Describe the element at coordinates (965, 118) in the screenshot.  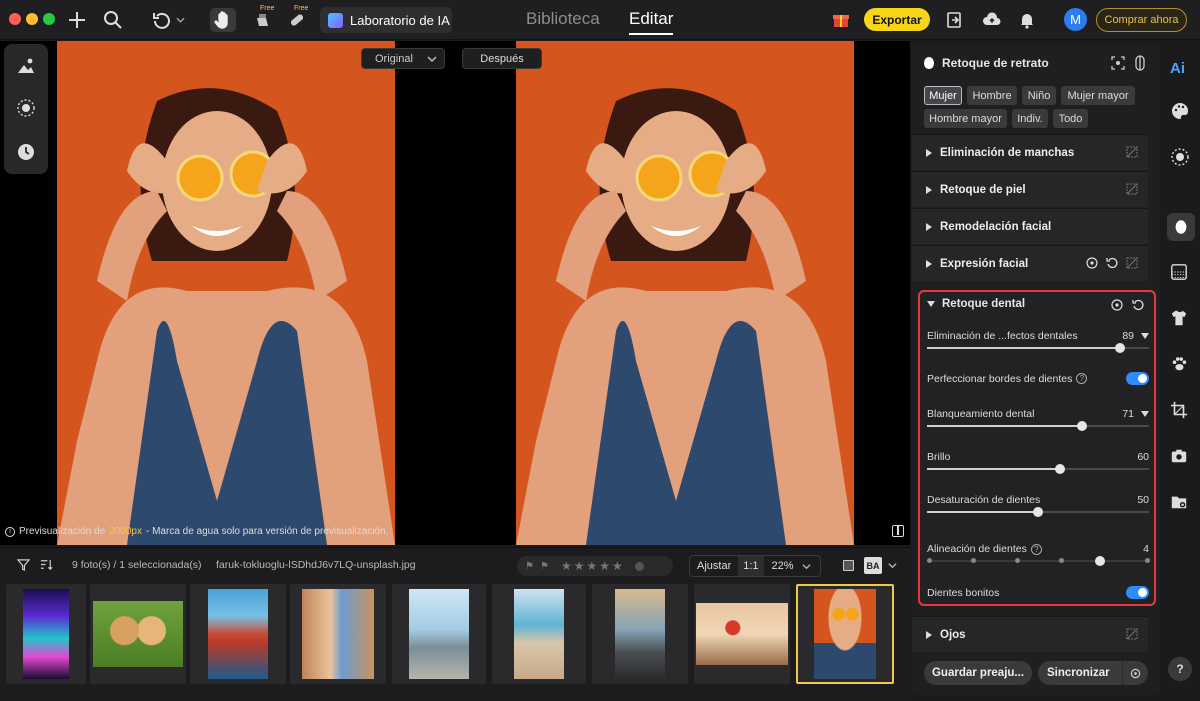
I see `chip-older-man: Hombre mayor` at that location.